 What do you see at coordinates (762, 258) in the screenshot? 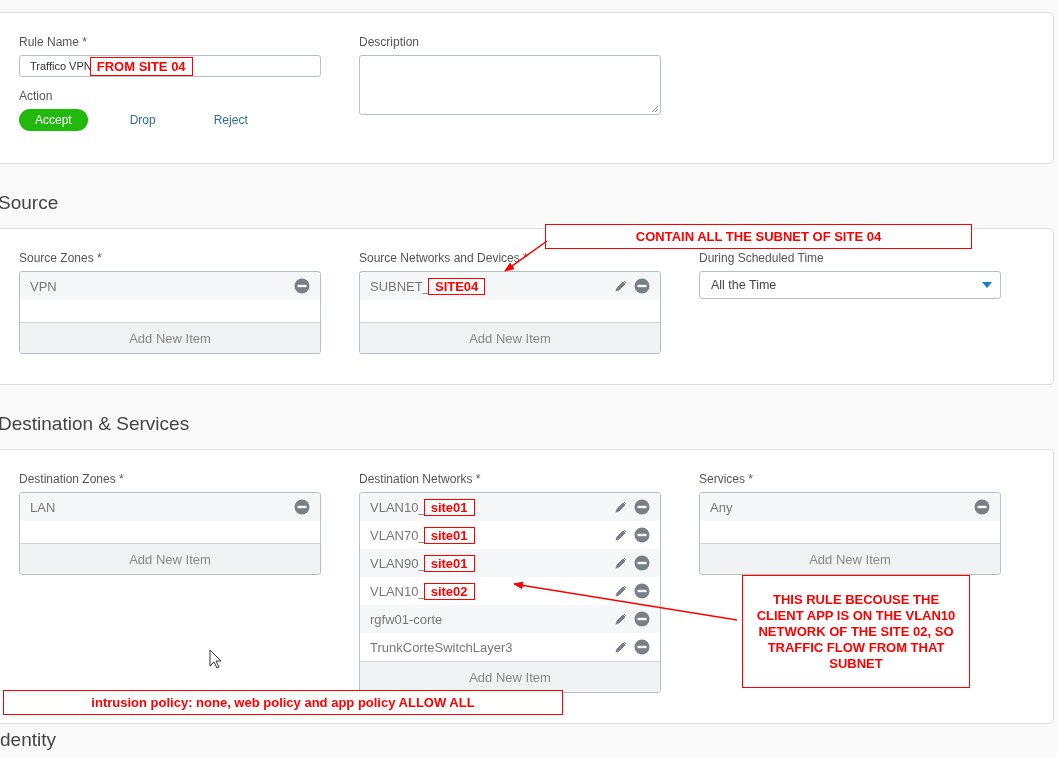
I see `field-label: During Scheduled Time` at bounding box center [762, 258].